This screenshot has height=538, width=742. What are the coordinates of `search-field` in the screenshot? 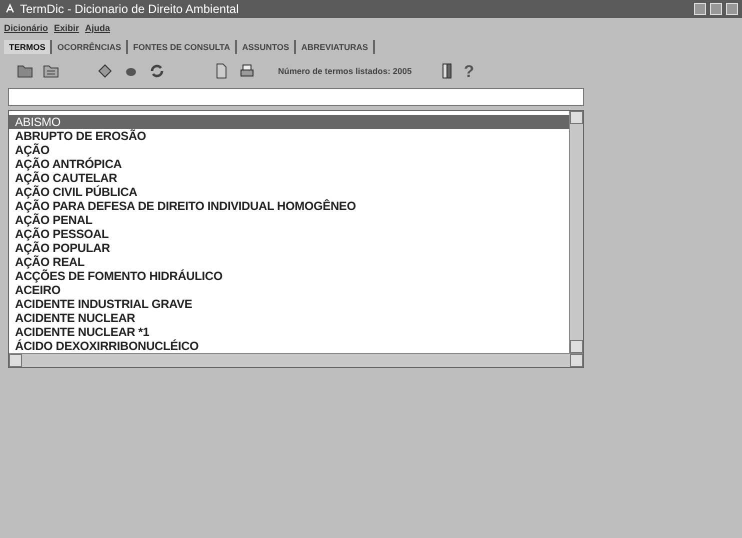 It's located at (296, 97).